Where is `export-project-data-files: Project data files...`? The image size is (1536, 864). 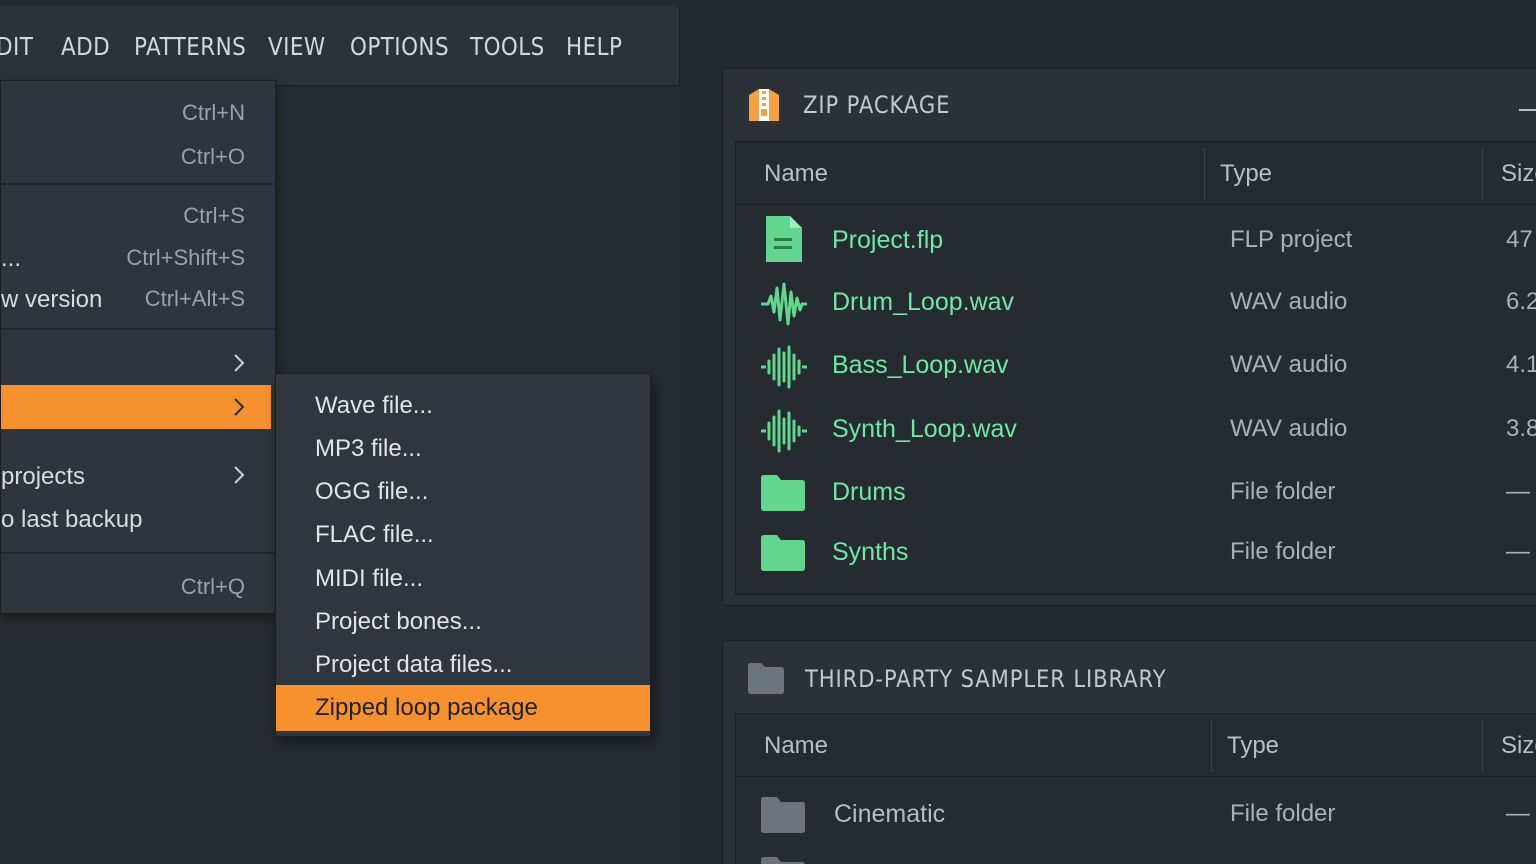
export-project-data-files: Project data files... is located at coordinates (463, 664).